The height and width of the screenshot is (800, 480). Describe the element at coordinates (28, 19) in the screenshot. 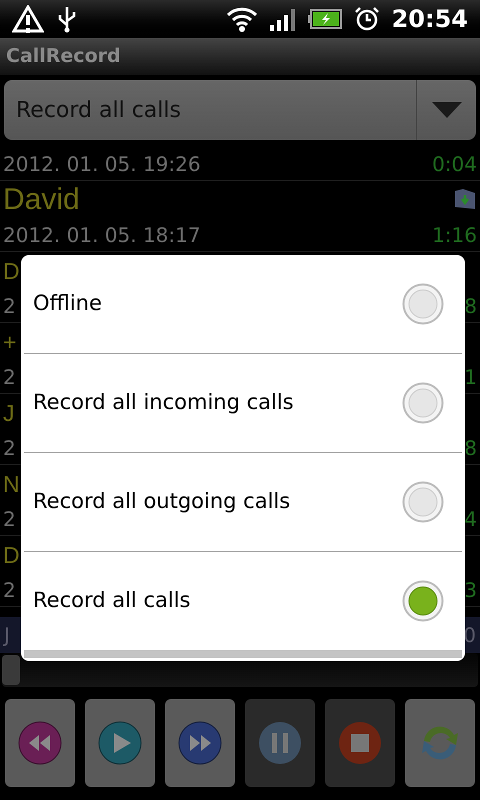

I see `warning-icon` at that location.